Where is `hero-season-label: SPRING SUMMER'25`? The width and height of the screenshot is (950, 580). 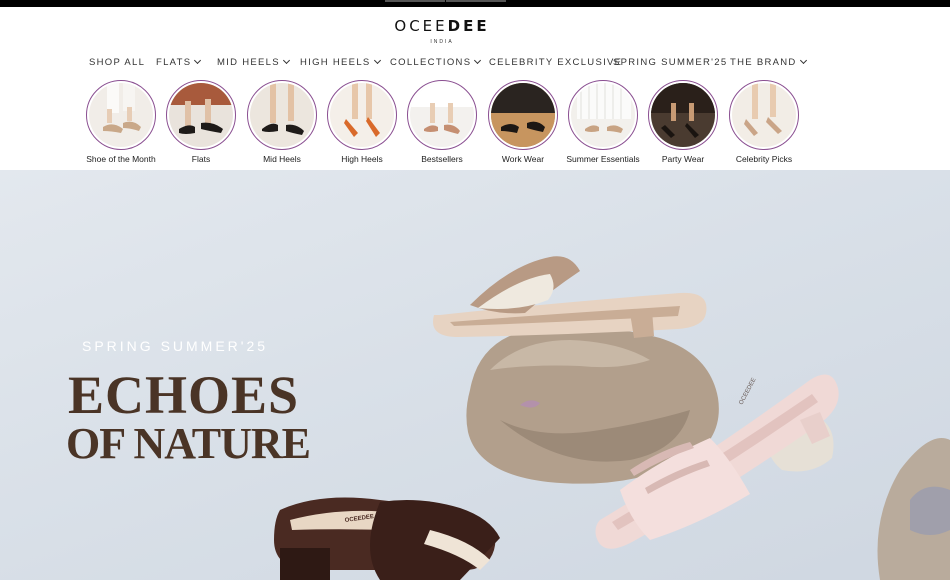
hero-season-label: SPRING SUMMER'25 is located at coordinates (175, 346).